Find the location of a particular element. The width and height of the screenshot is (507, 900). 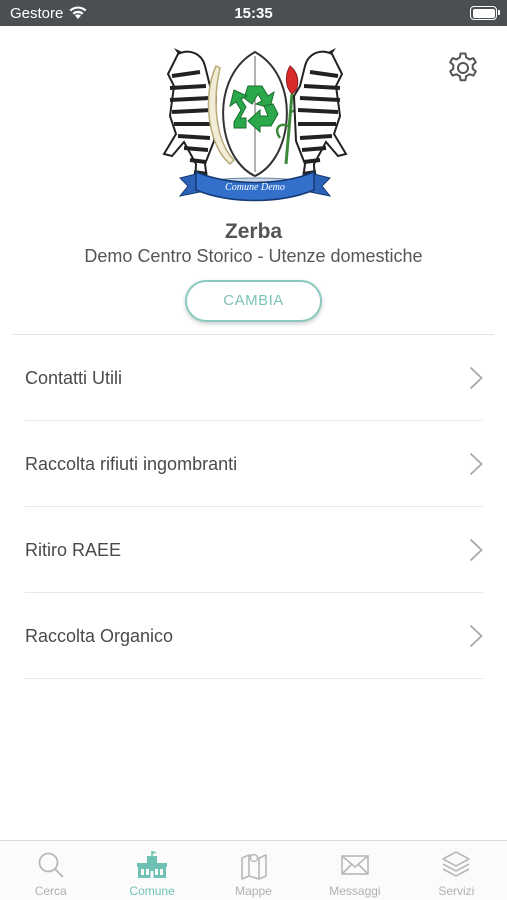

battery-icon is located at coordinates (485, 13).